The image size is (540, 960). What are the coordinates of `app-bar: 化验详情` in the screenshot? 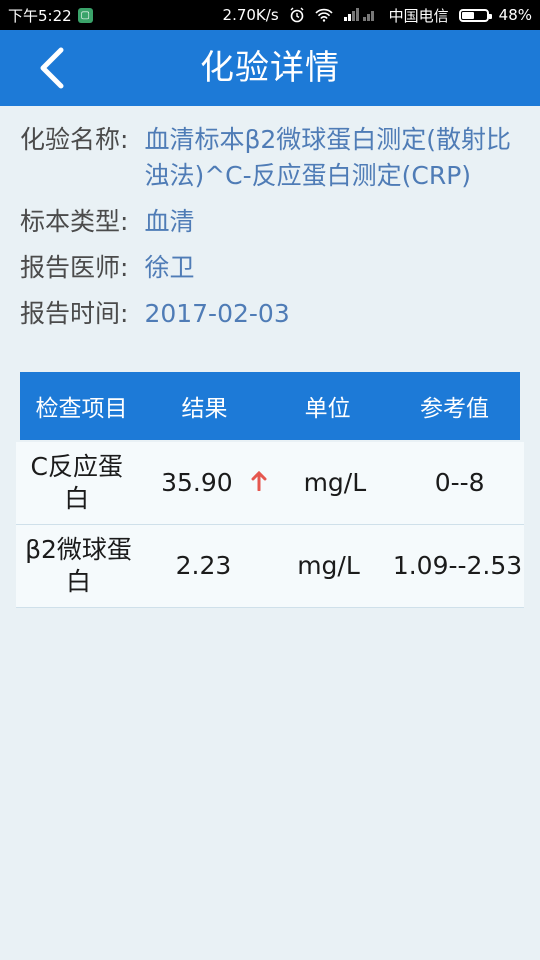 It's located at (270, 68).